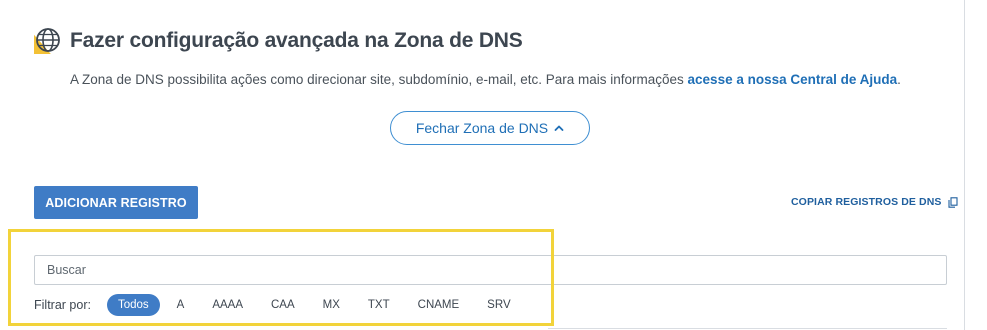  Describe the element at coordinates (899, 79) in the screenshot. I see `description-suffix: .` at that location.